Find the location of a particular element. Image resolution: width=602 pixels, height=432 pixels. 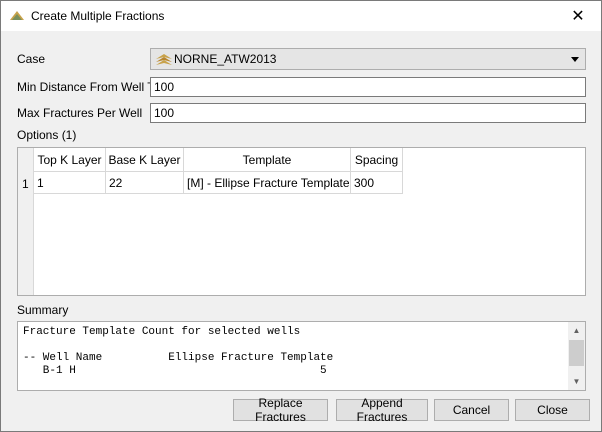

column-header-template: Template is located at coordinates (267, 160).